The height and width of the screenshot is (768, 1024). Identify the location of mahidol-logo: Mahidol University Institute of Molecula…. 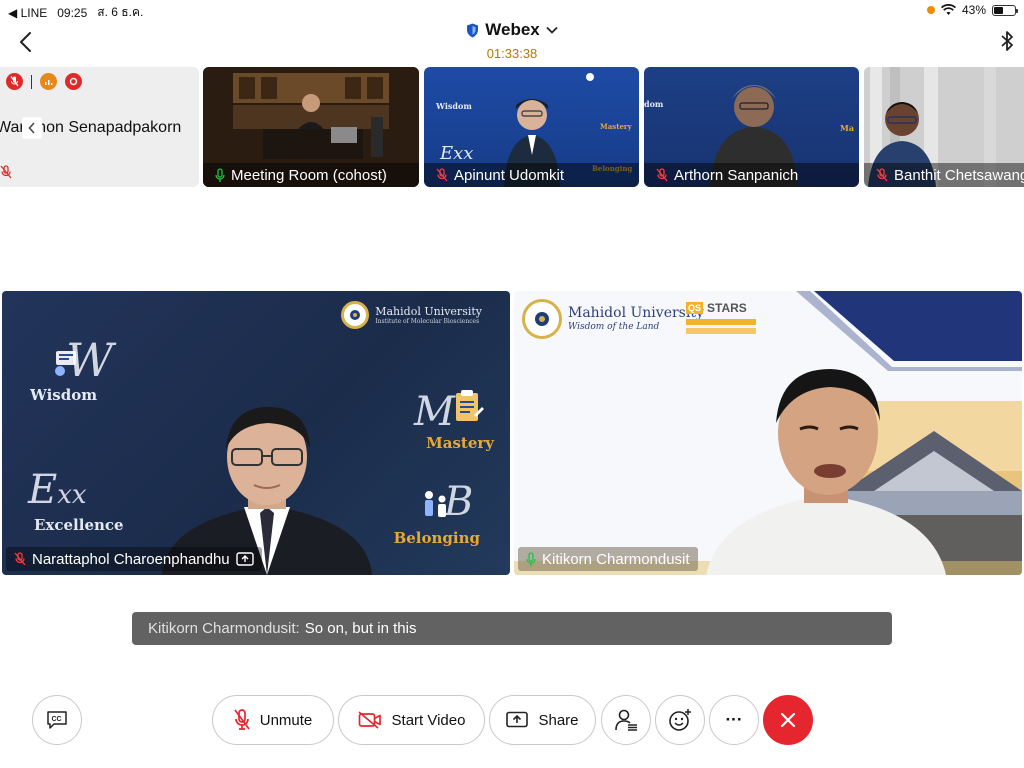
(411, 315).